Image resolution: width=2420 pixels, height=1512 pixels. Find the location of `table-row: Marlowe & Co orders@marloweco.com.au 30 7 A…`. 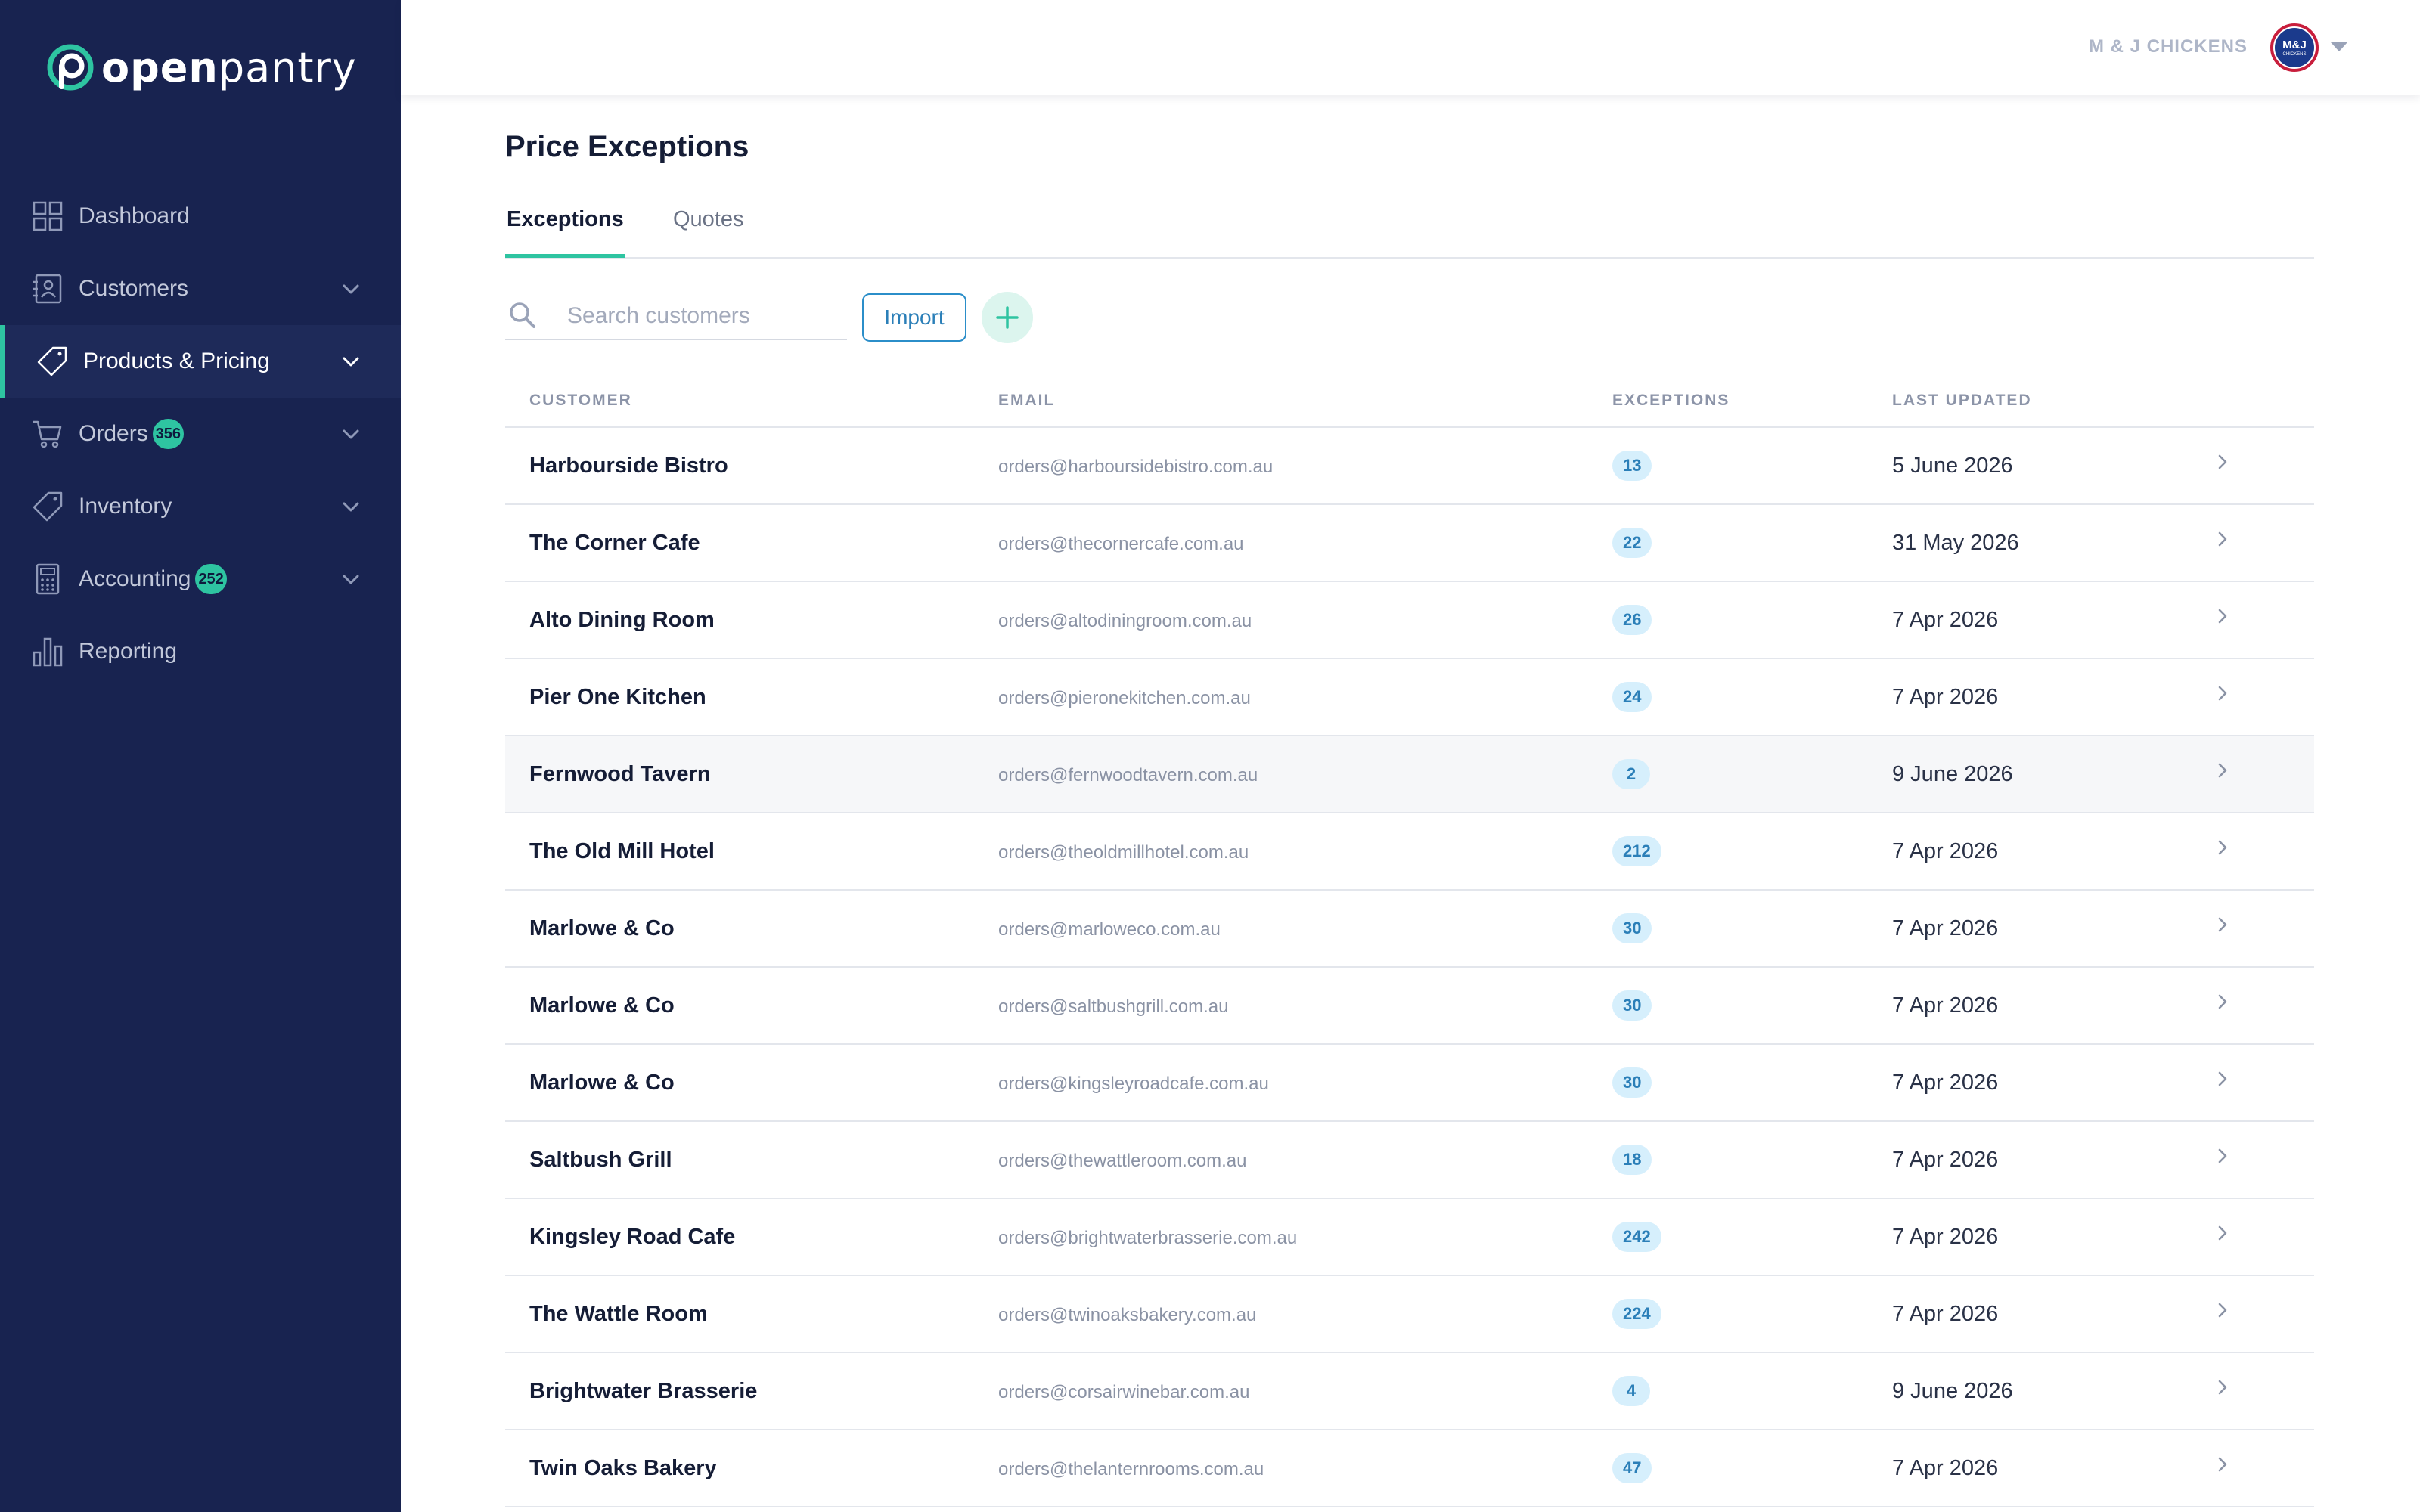

table-row: Marlowe & Co orders@marloweco.com.au 30 7 A… is located at coordinates (1409, 929).